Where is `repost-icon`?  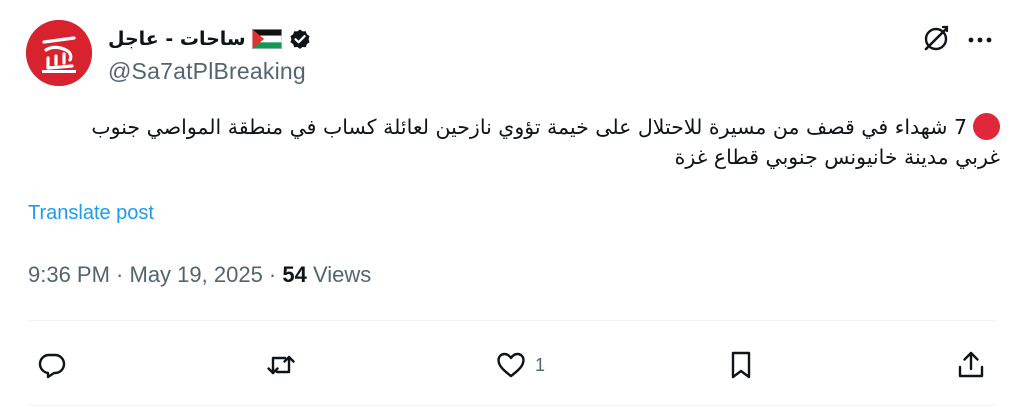 repost-icon is located at coordinates (281, 365).